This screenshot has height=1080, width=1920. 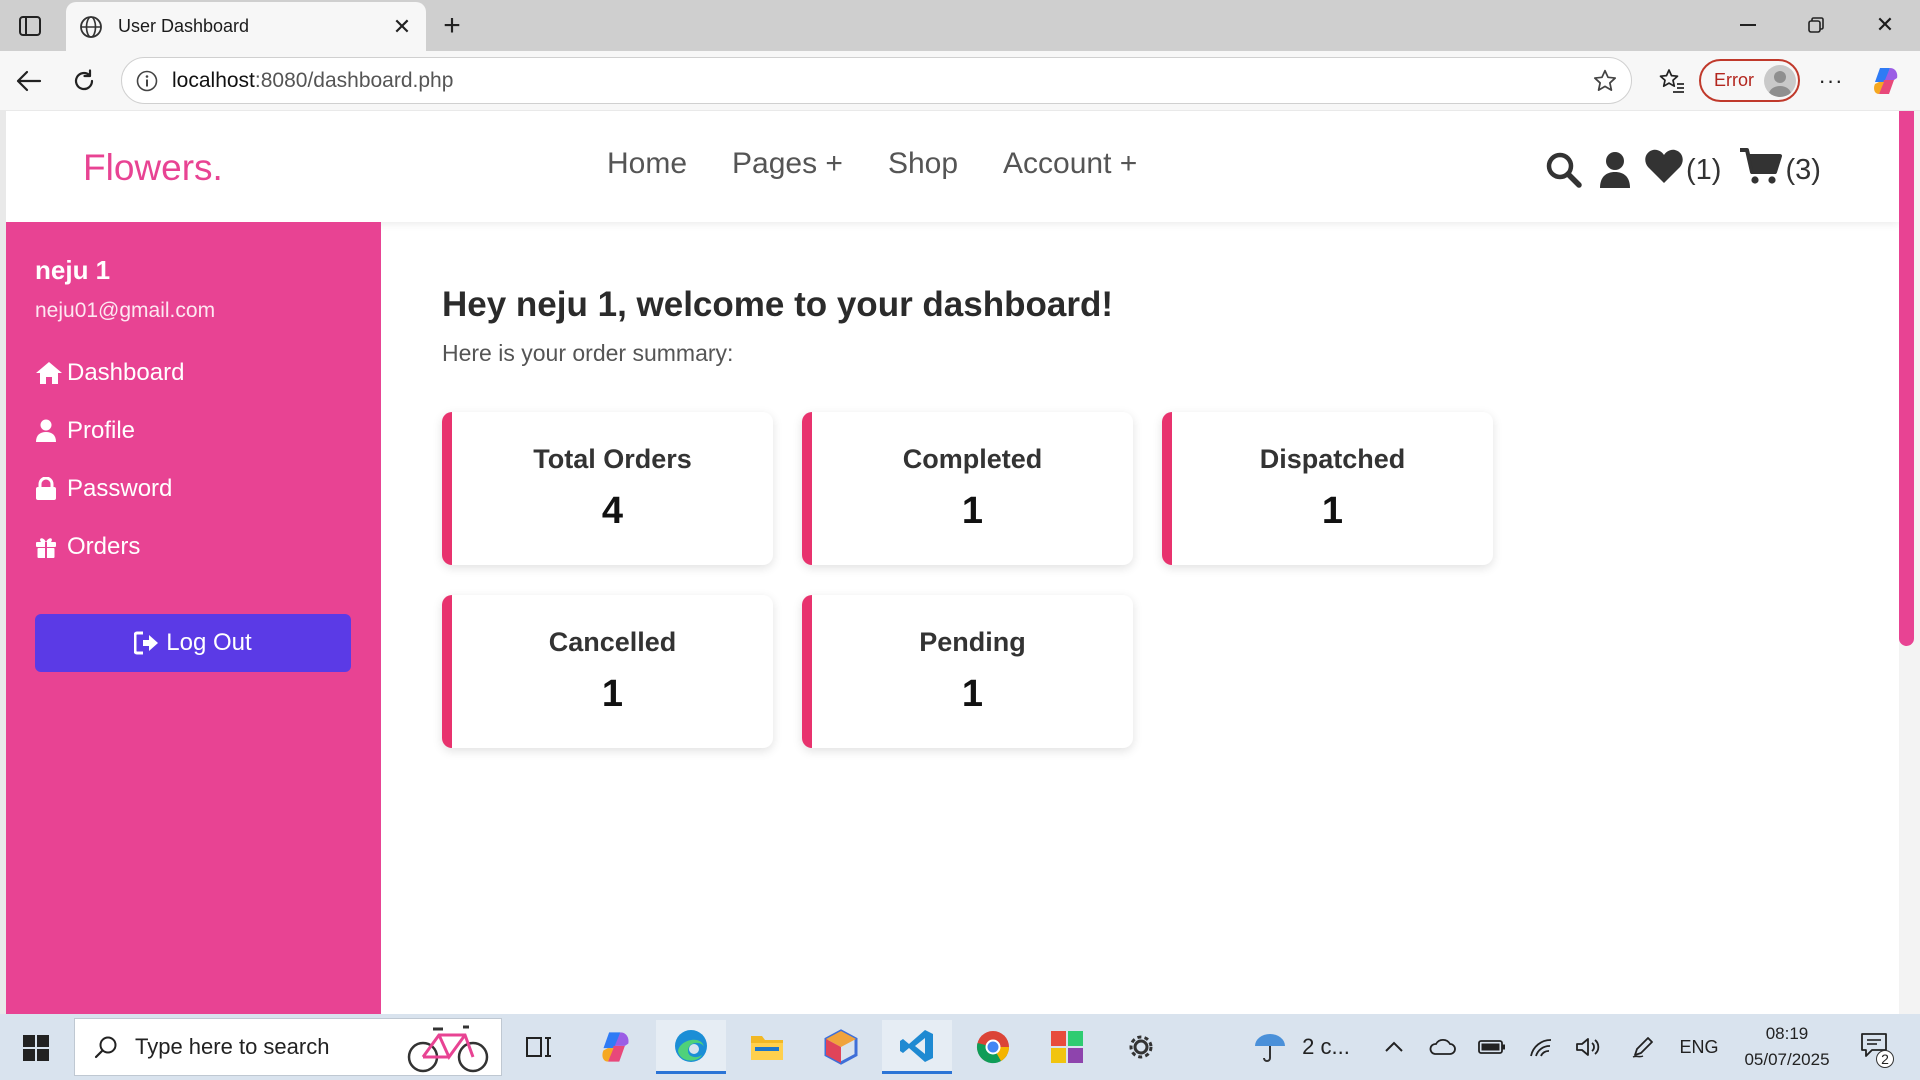 I want to click on reload-icon, so click(x=84, y=81).